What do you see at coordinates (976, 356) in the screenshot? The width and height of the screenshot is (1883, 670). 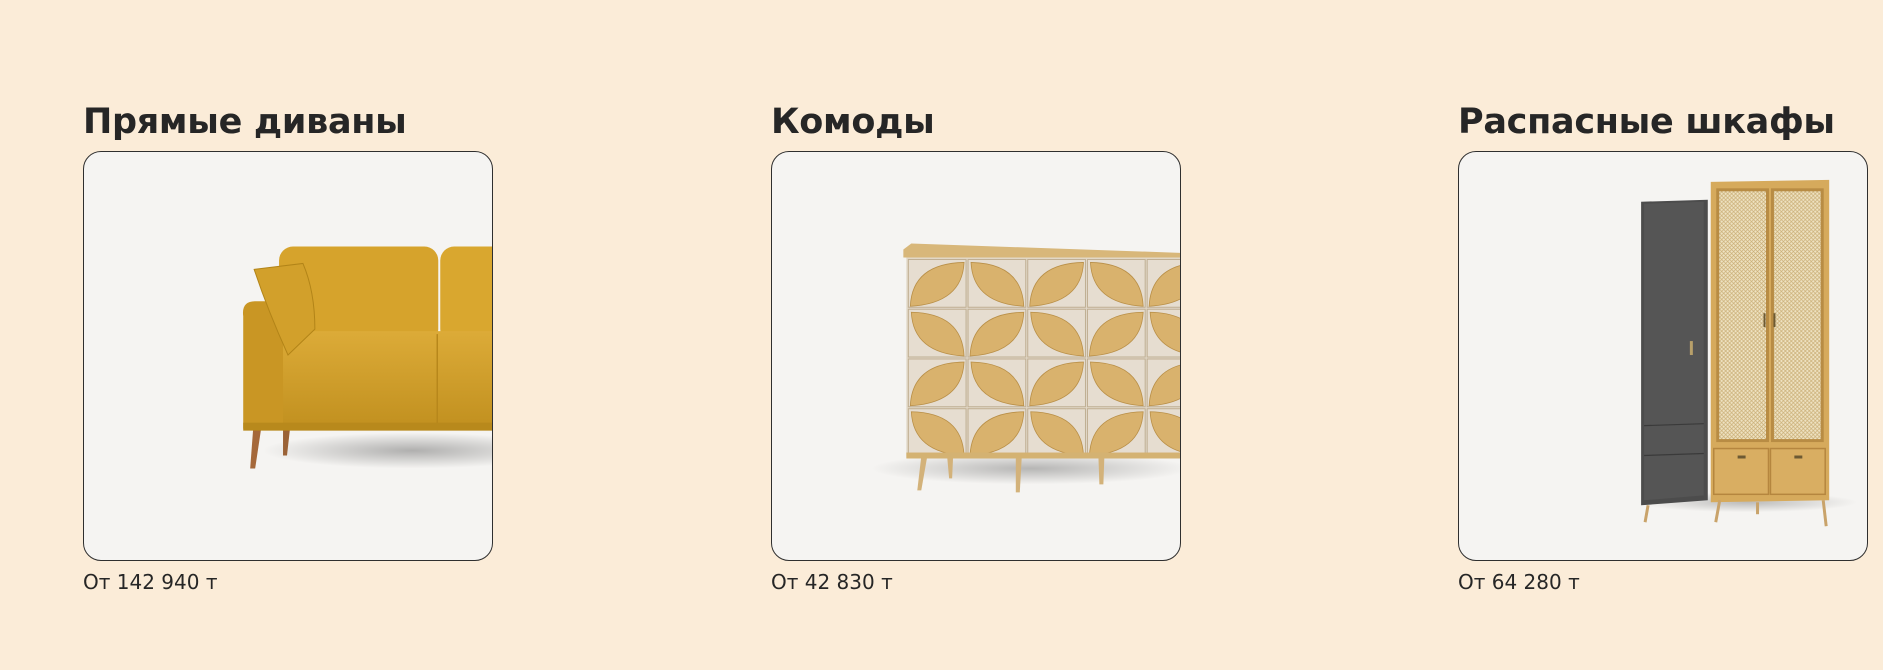 I see `dresser-photo` at bounding box center [976, 356].